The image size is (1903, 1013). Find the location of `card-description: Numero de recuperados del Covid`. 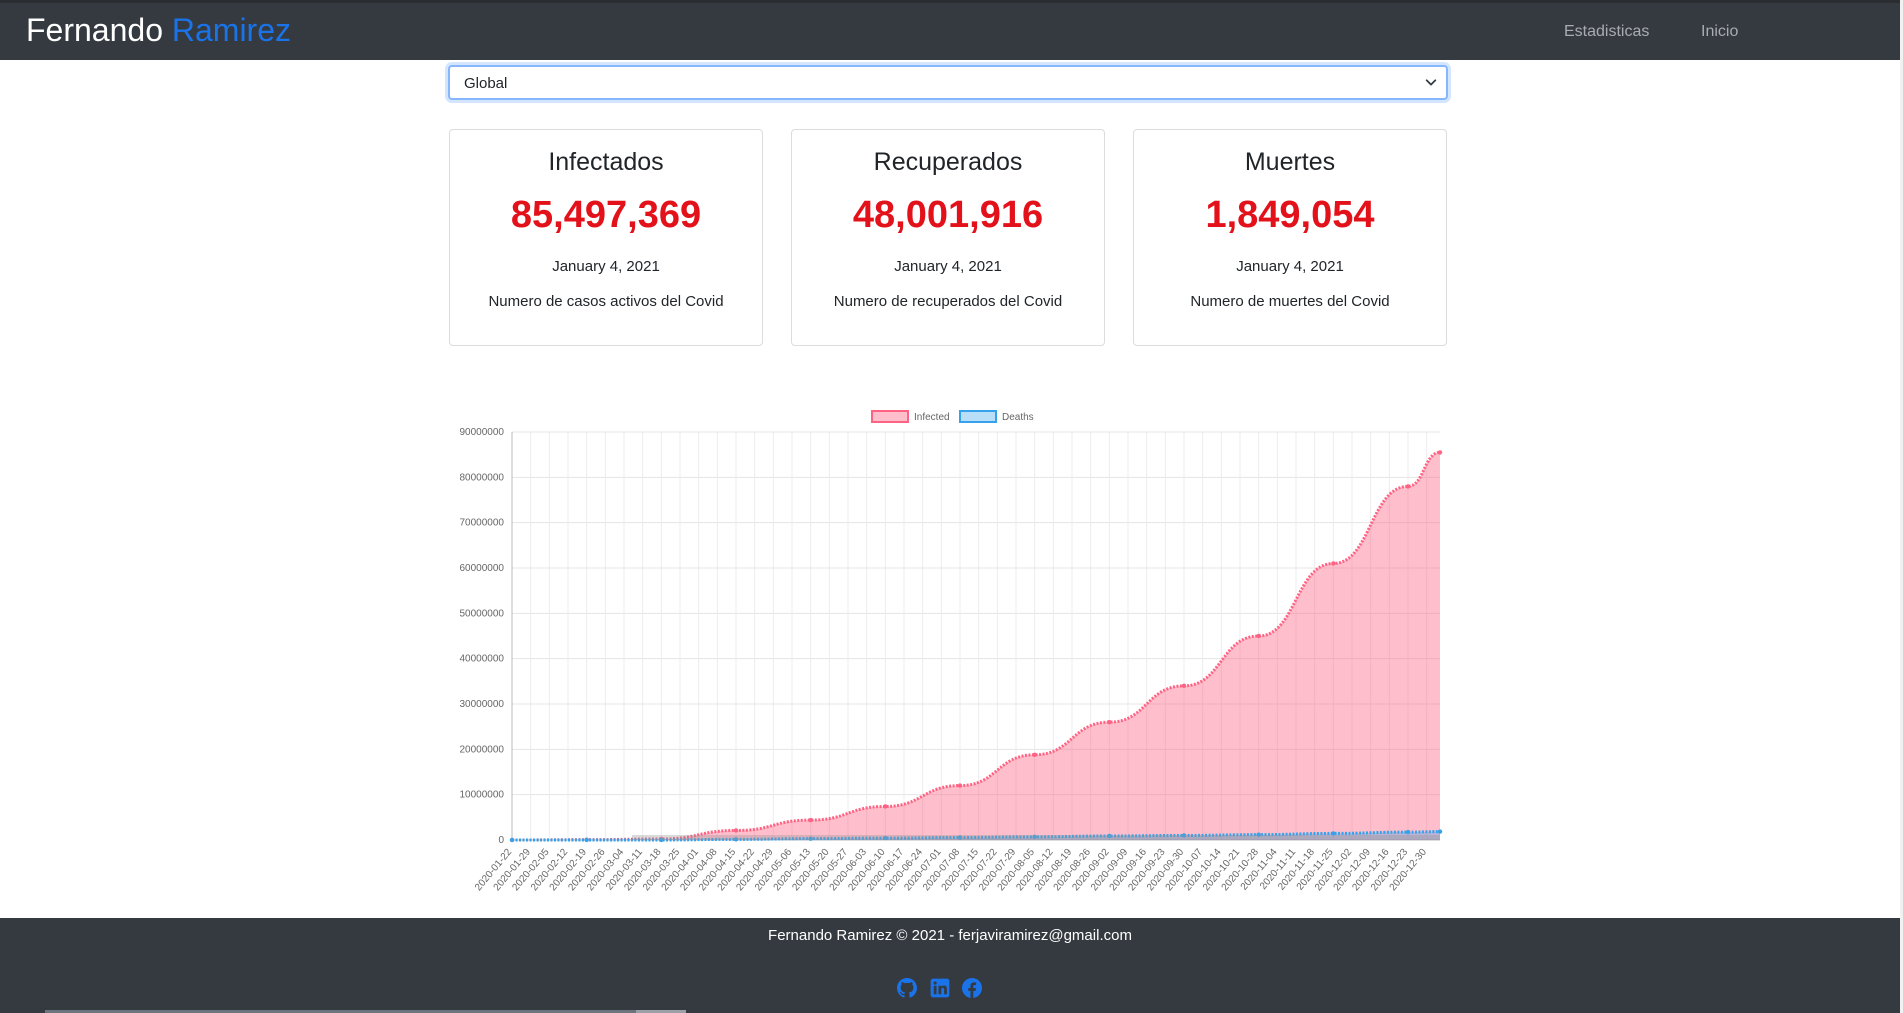

card-description: Numero de recuperados del Covid is located at coordinates (948, 301).